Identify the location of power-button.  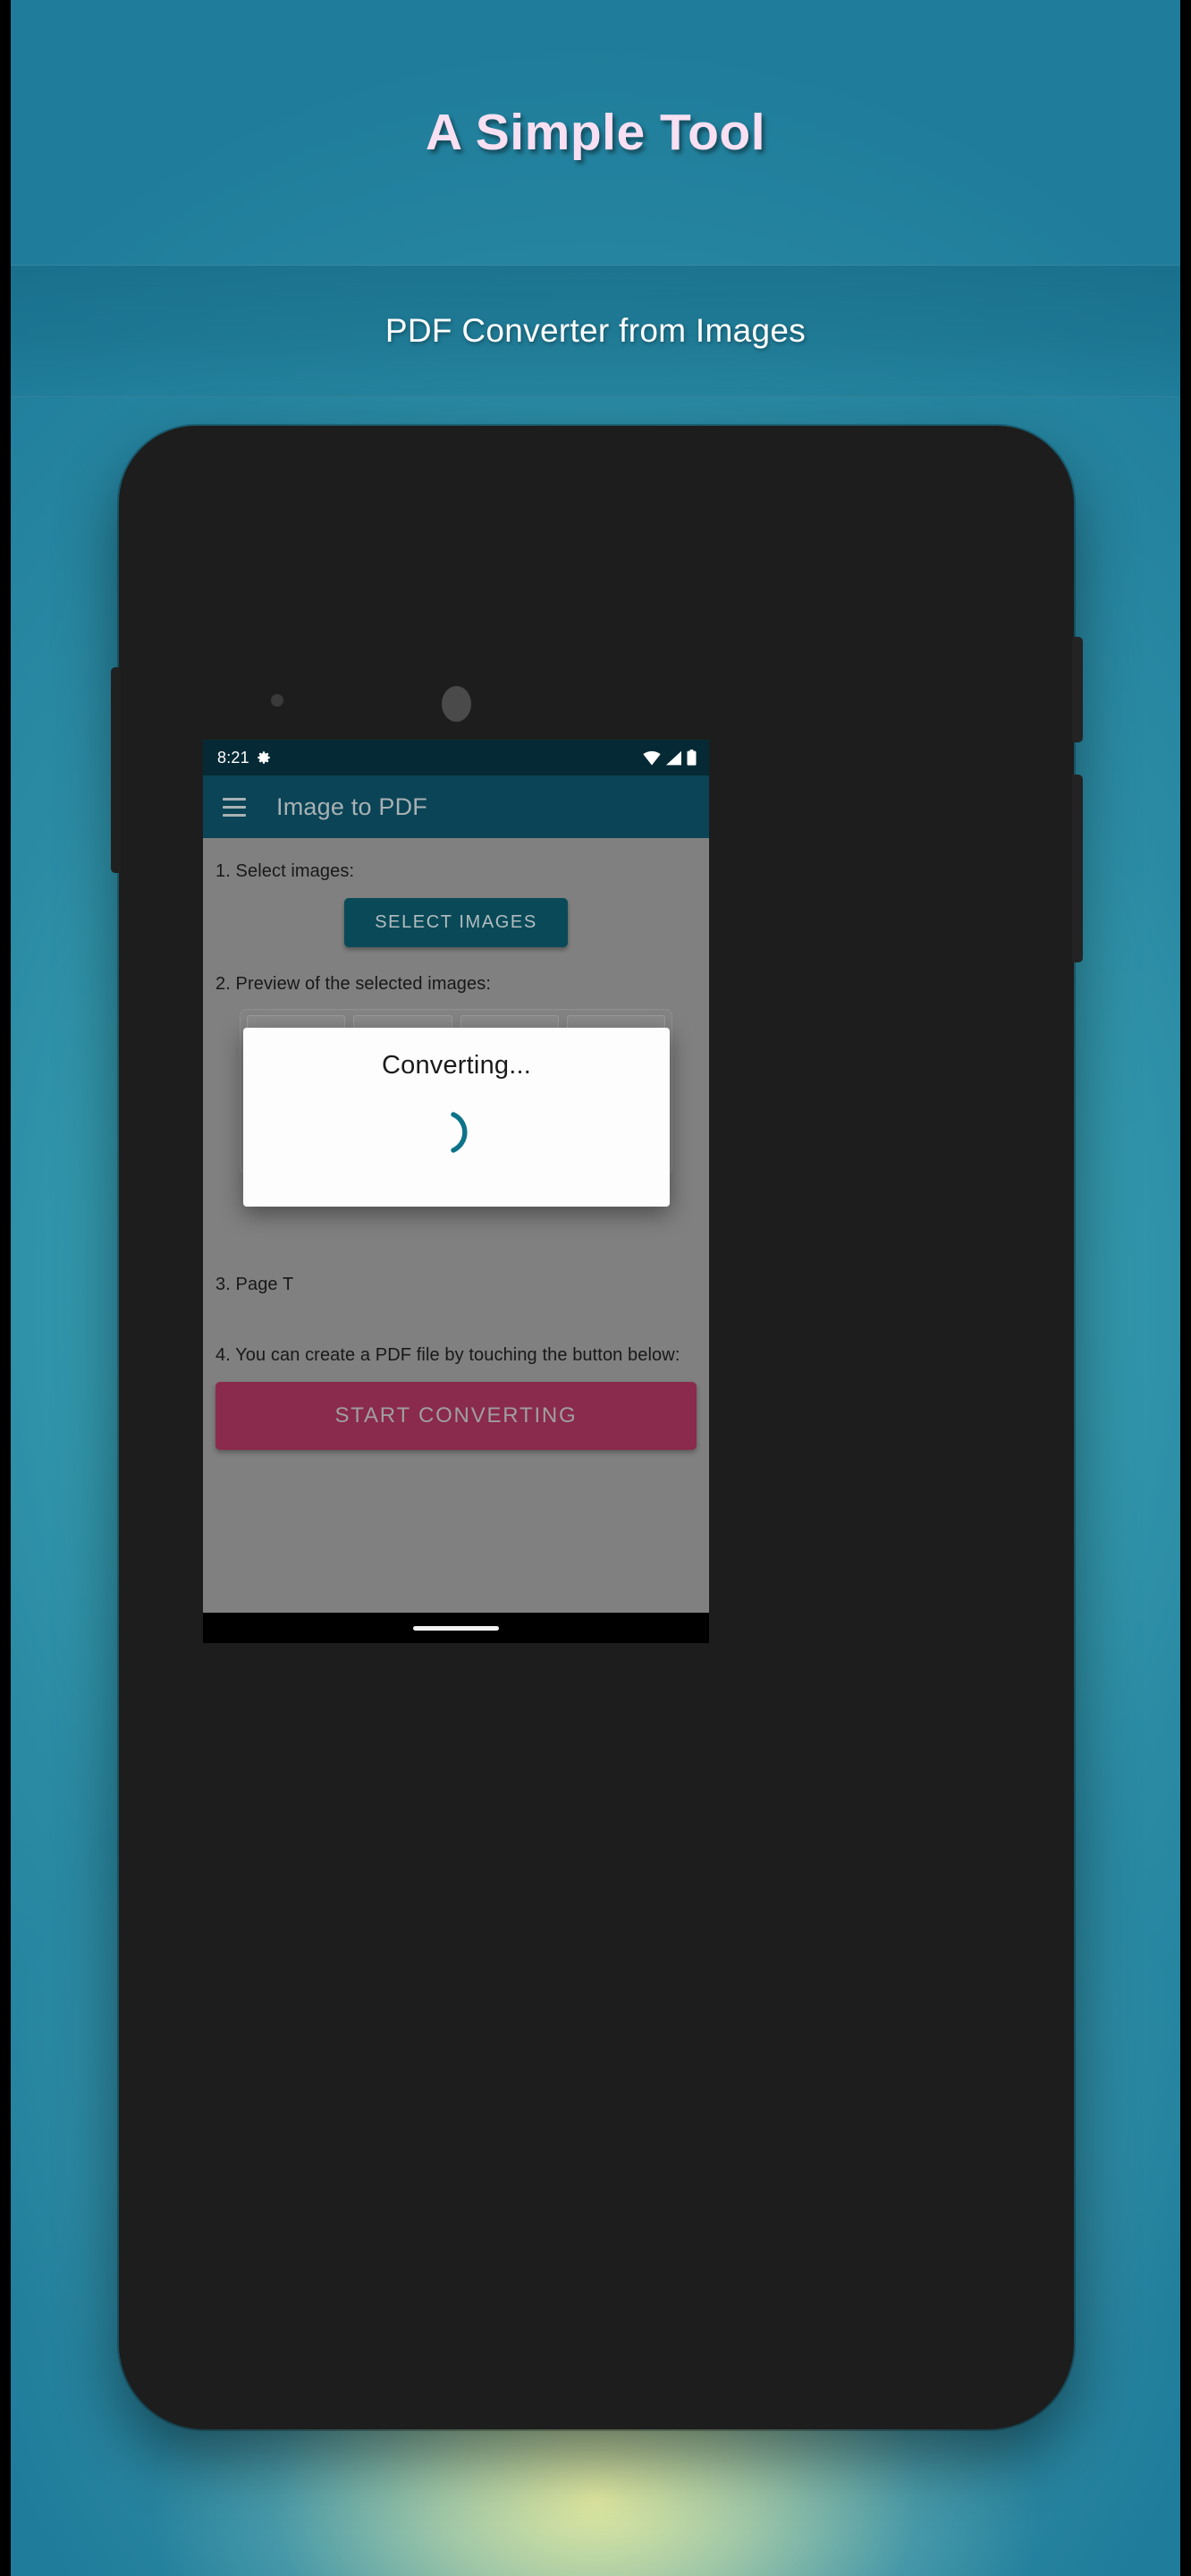
(1077, 689).